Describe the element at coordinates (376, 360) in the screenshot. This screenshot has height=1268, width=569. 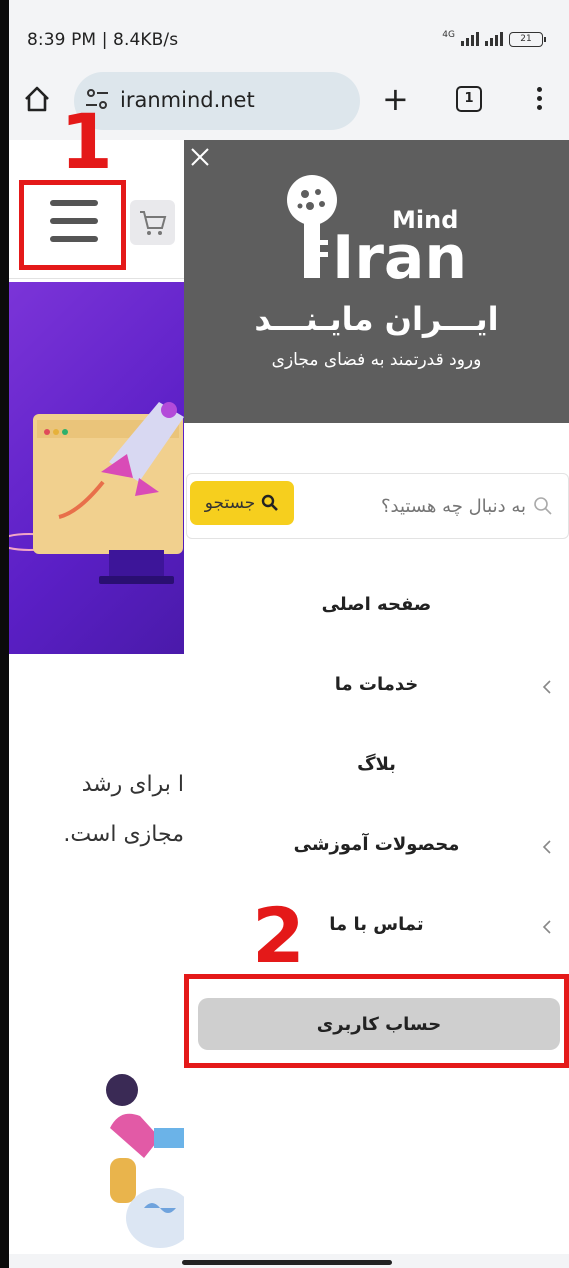
I see `brand-tagline: ورود قدرتمند به فضای مجازی` at that location.